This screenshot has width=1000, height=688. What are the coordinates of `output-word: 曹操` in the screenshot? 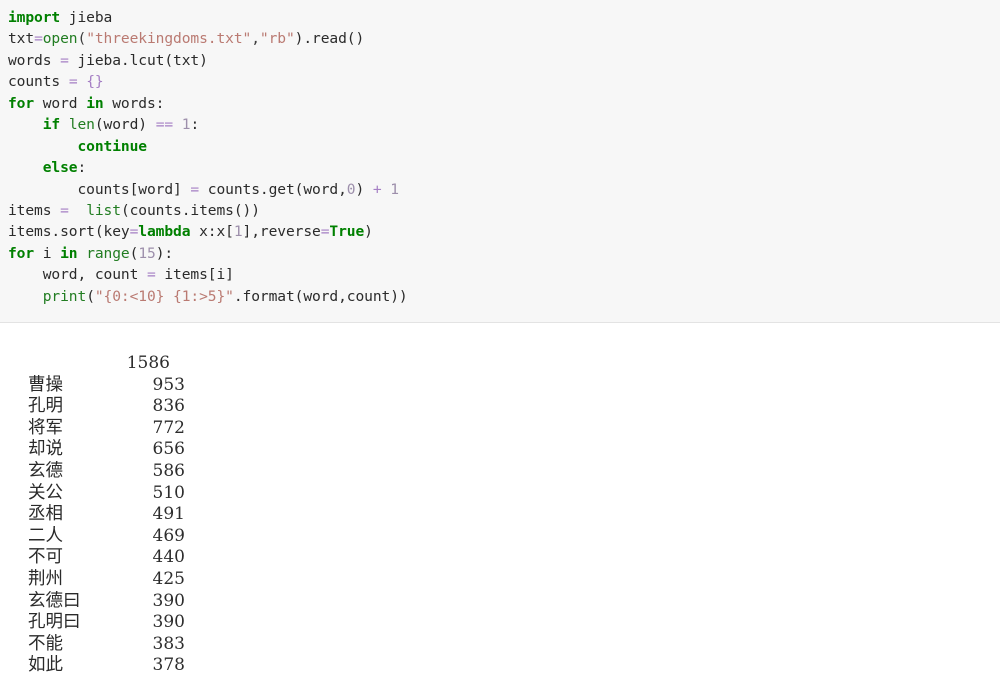 It's located at (45, 384).